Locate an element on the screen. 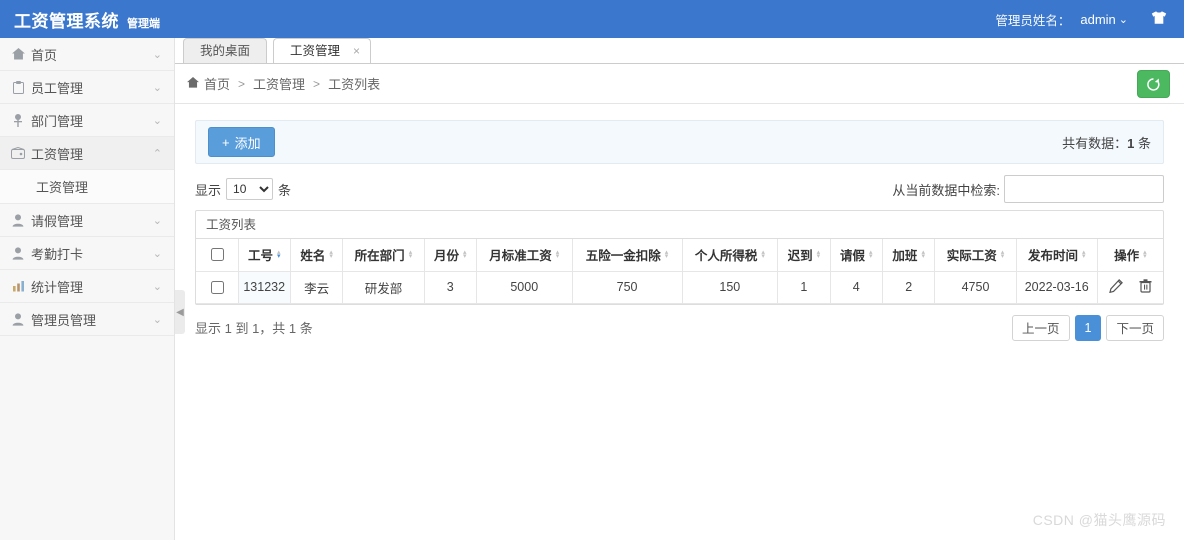 The height and width of the screenshot is (540, 1184). sidebar-item-label: 员工管理 is located at coordinates (57, 88).